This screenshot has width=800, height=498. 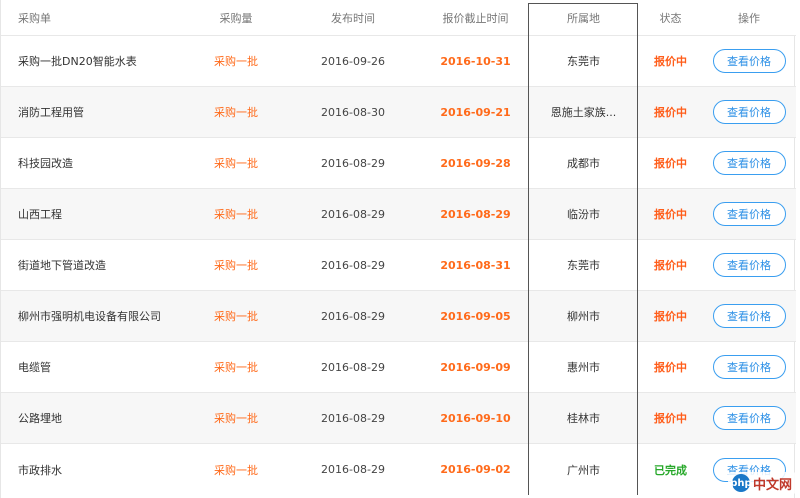 What do you see at coordinates (398, 18) in the screenshot?
I see `table-header: 采购单 采购量 发布时间 报价截止时间 所属地 状态 操作` at bounding box center [398, 18].